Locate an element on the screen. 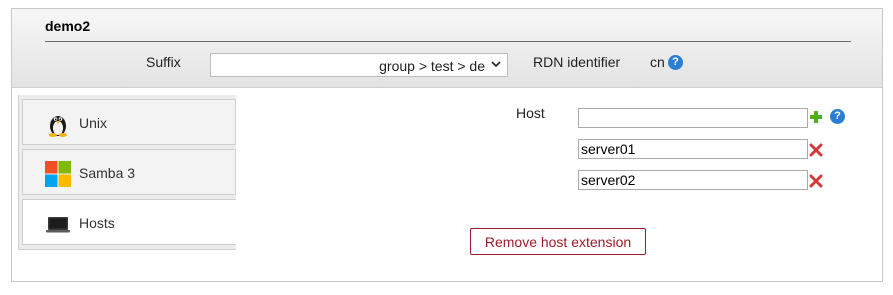 This screenshot has height=295, width=893. suffix-label: Suffix is located at coordinates (163, 62).